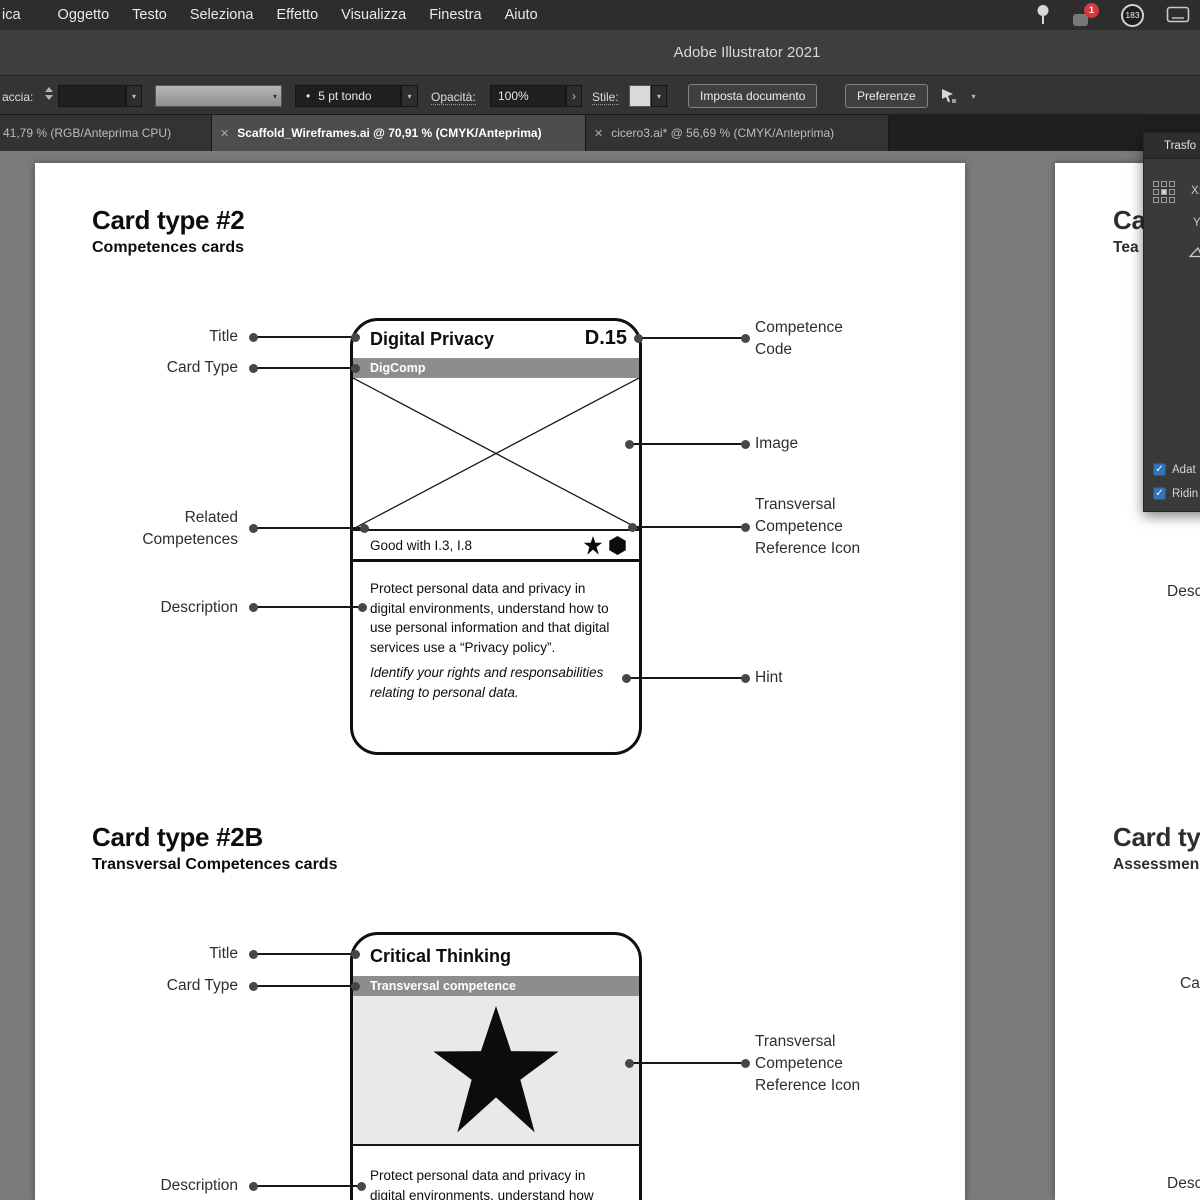  I want to click on menu-item-aiuto: Aiuto, so click(521, 15).